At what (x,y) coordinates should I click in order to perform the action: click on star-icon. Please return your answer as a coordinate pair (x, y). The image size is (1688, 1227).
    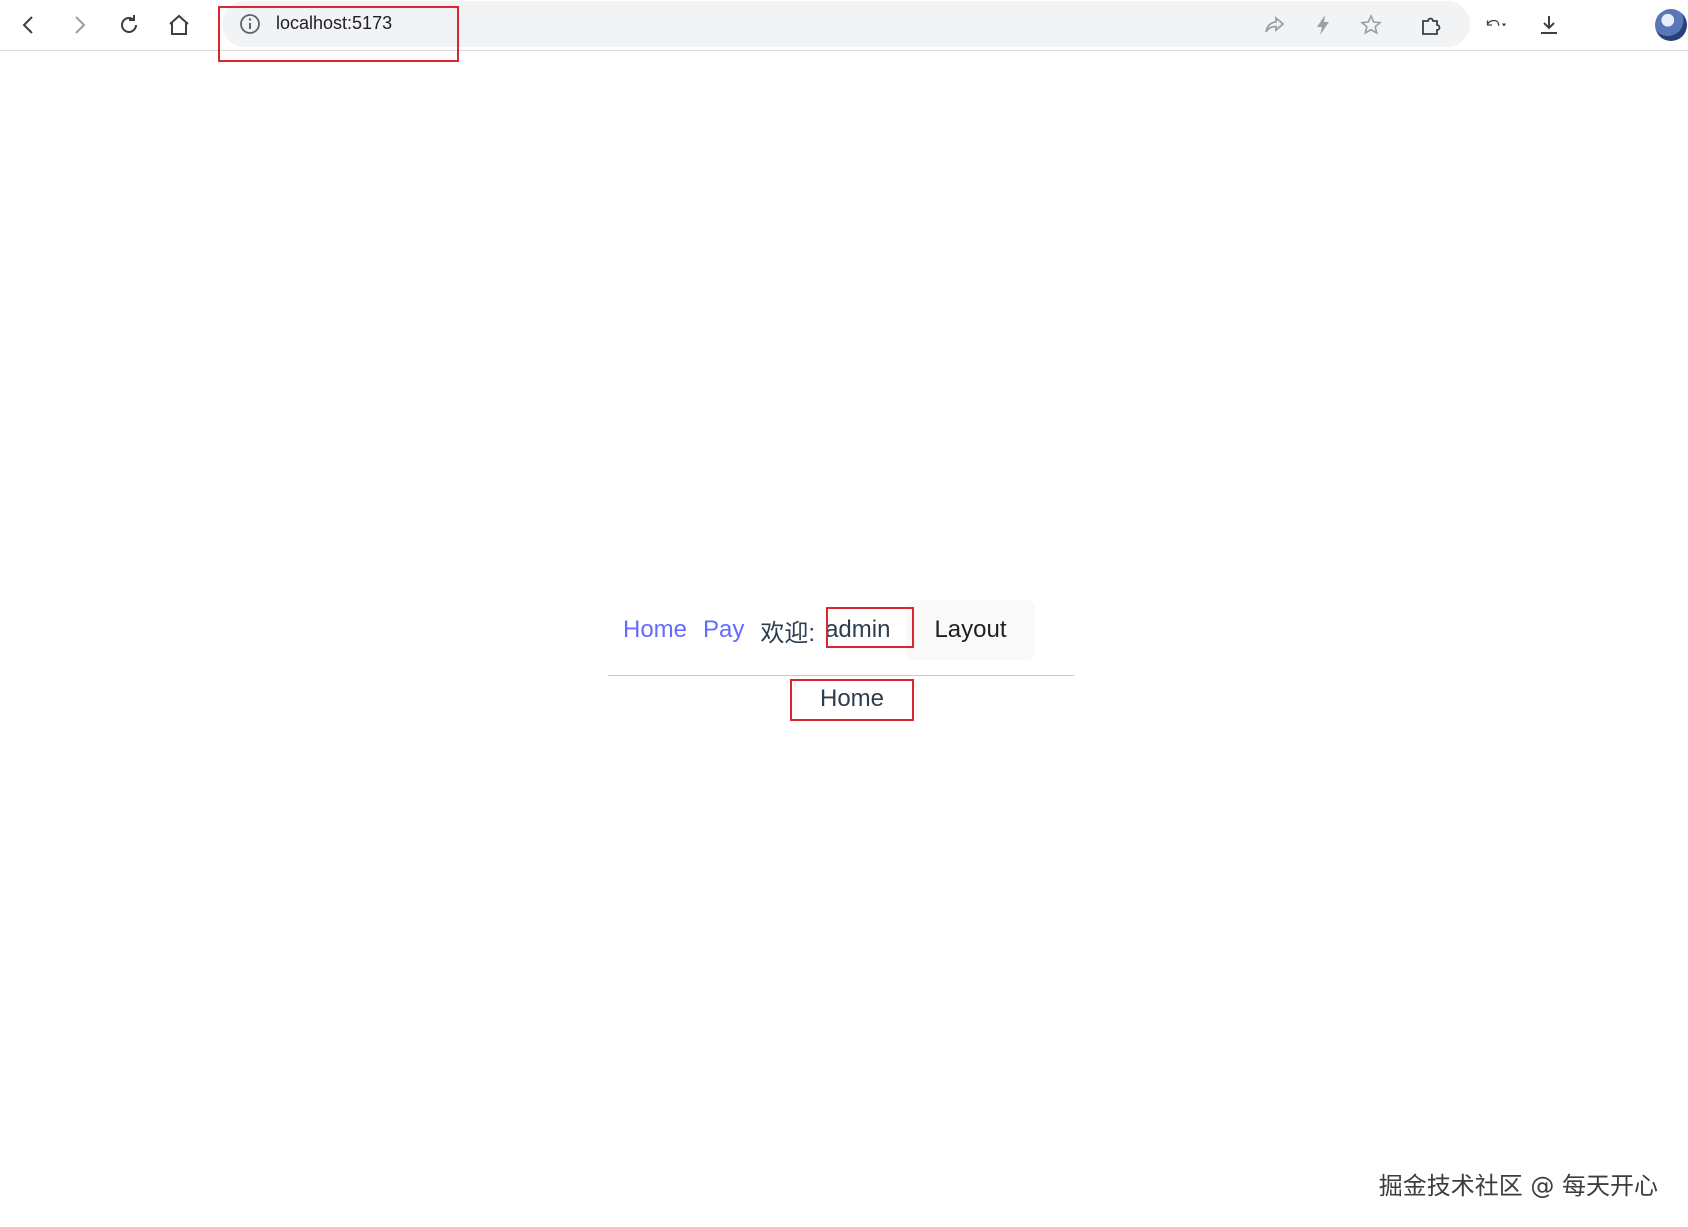
    Looking at the image, I should click on (1371, 24).